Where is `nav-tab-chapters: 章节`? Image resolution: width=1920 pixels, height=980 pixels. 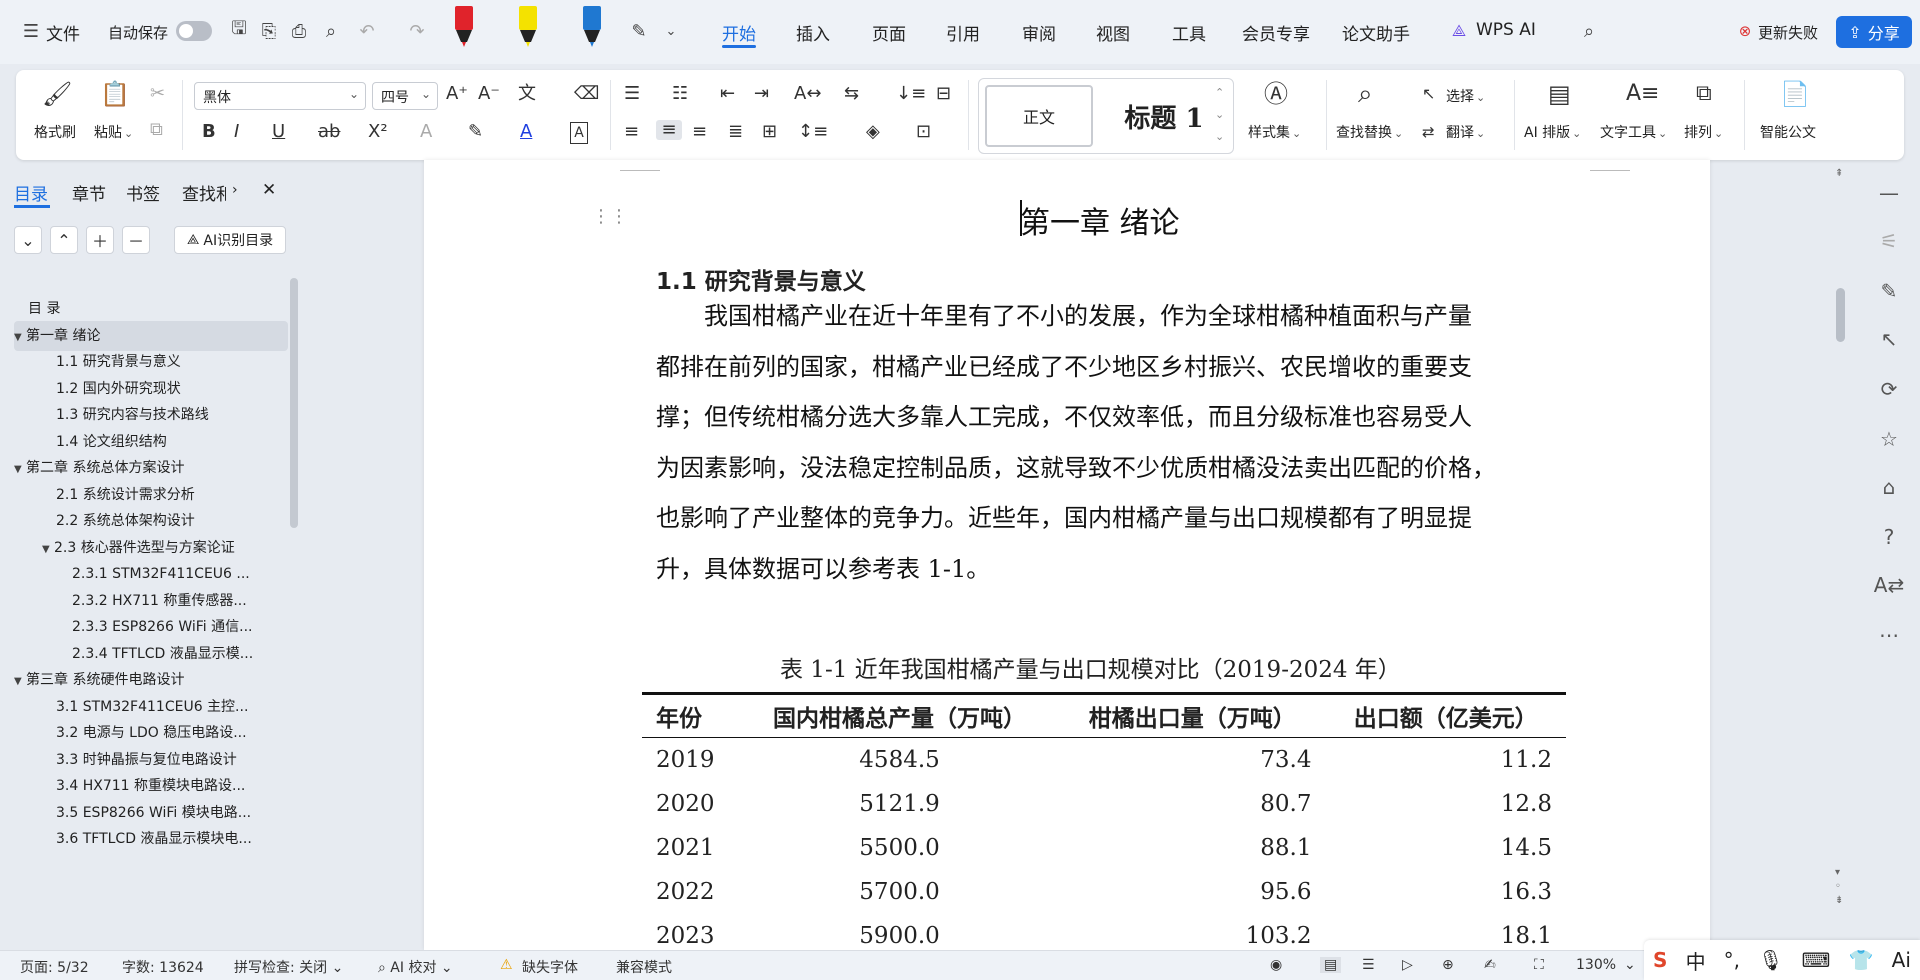 nav-tab-chapters: 章节 is located at coordinates (89, 192).